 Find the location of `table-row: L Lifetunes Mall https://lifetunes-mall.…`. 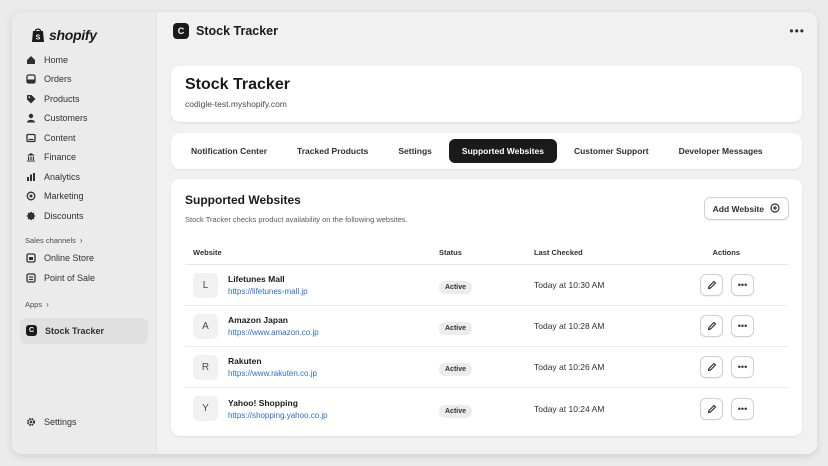

table-row: L Lifetunes Mall https://lifetunes-mall.… is located at coordinates (486, 285).